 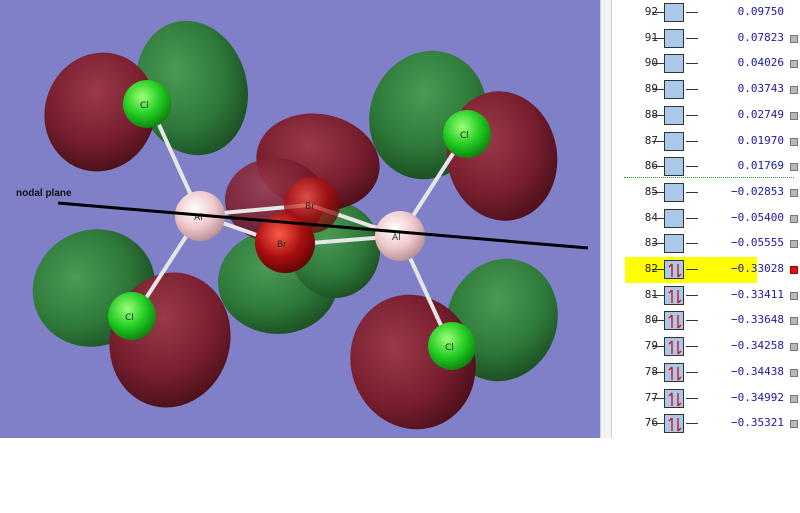 What do you see at coordinates (706, 244) in the screenshot?
I see `mo-row: 83 −0.05555` at bounding box center [706, 244].